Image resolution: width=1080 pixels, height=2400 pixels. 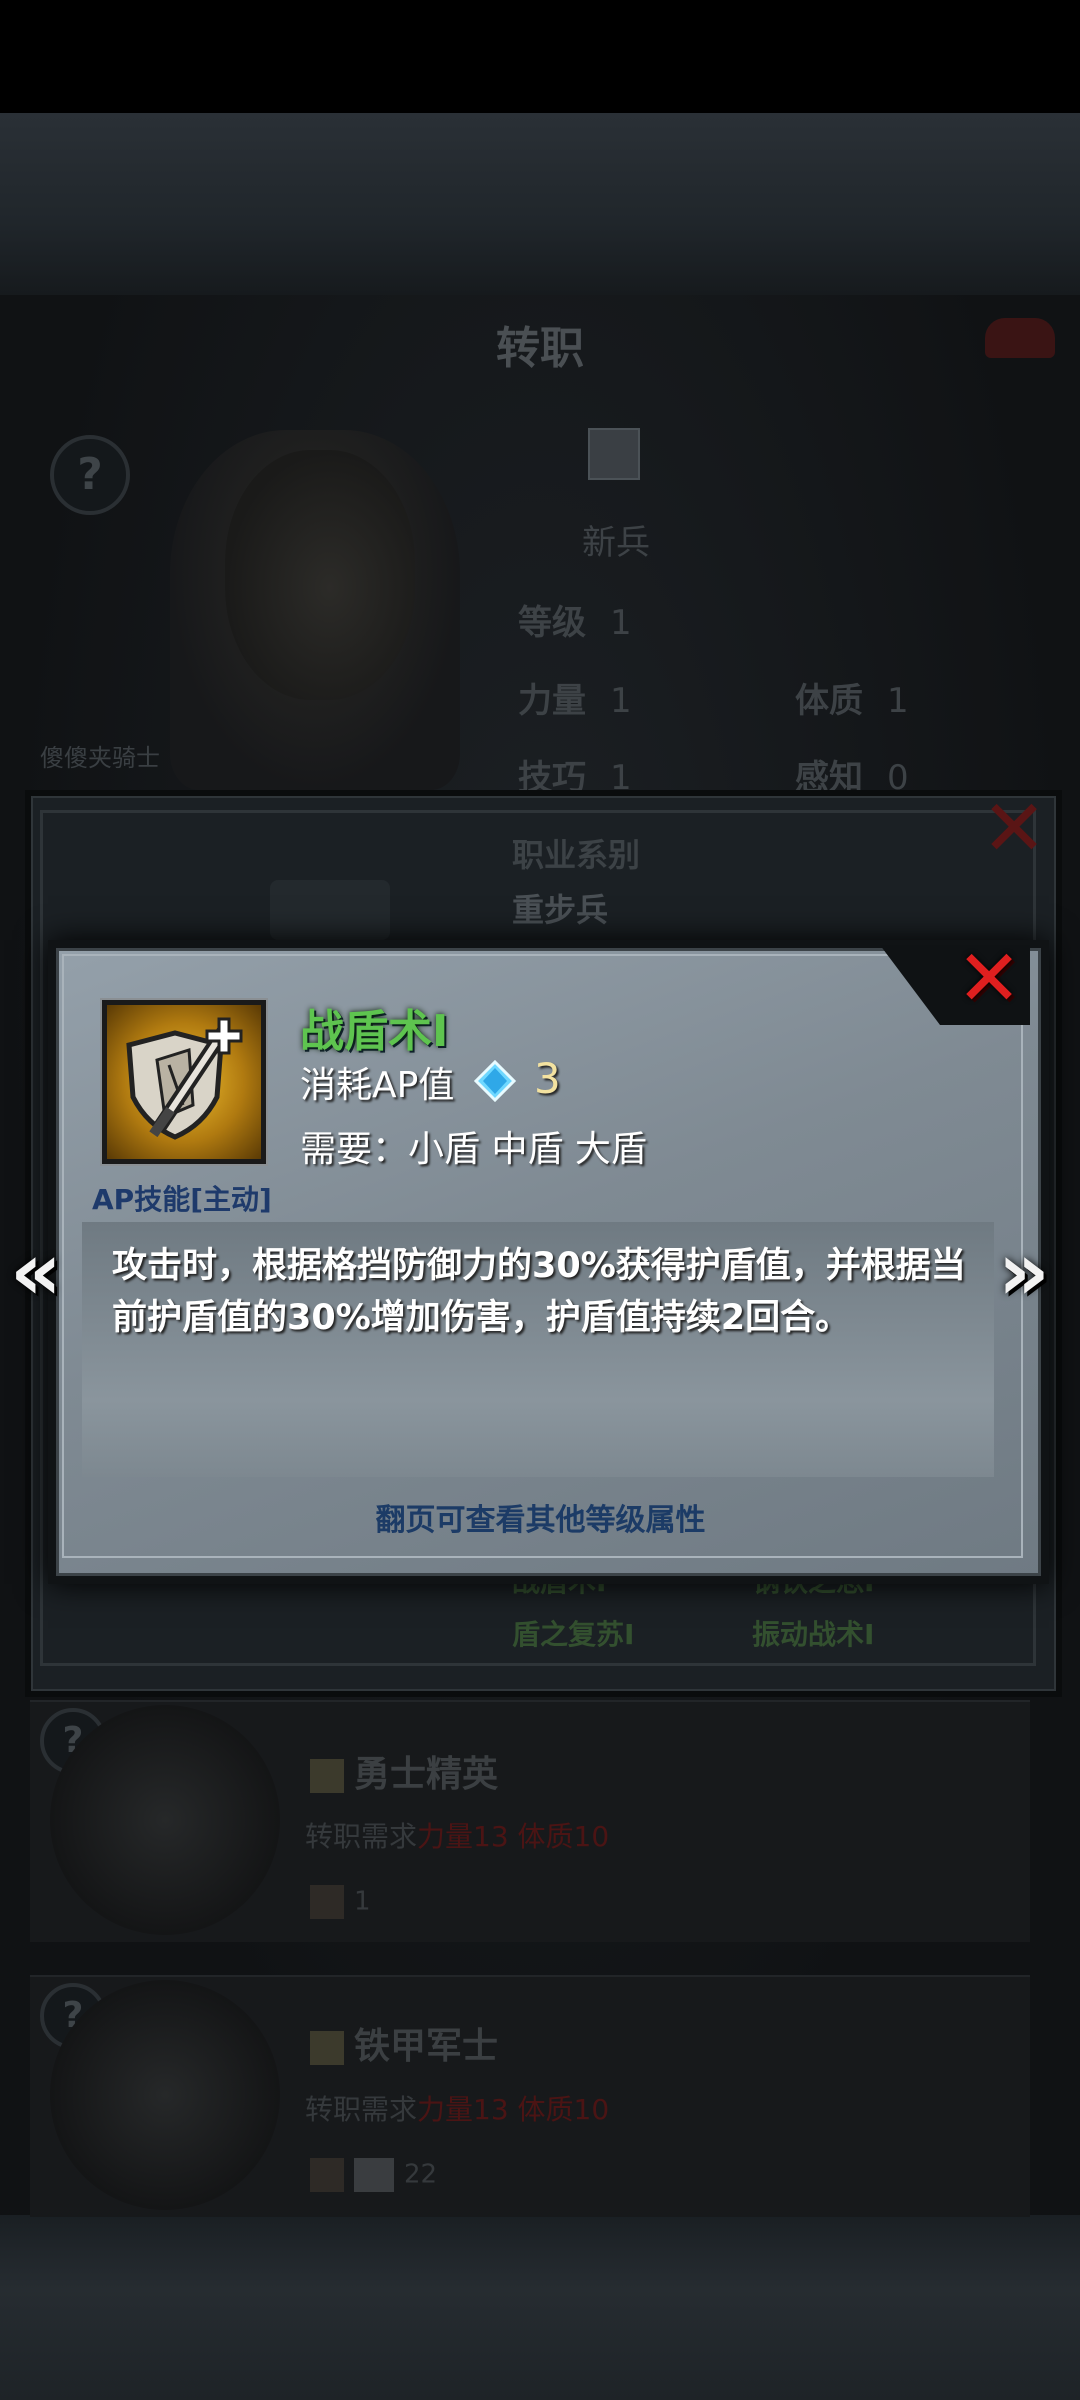 I want to click on stat-constitution-label: 体质, so click(x=829, y=701).